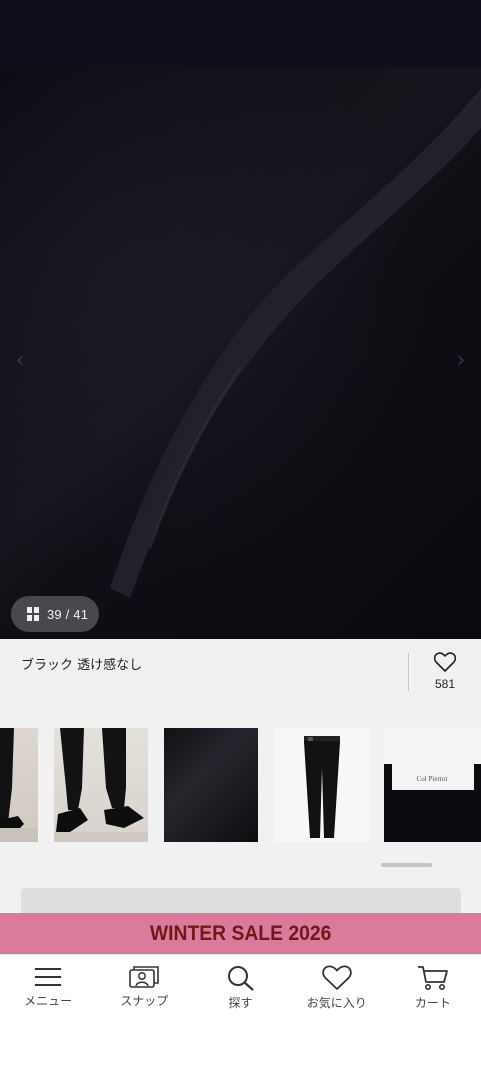 The height and width of the screenshot is (1080, 481). I want to click on favorite-count: 581, so click(445, 684).